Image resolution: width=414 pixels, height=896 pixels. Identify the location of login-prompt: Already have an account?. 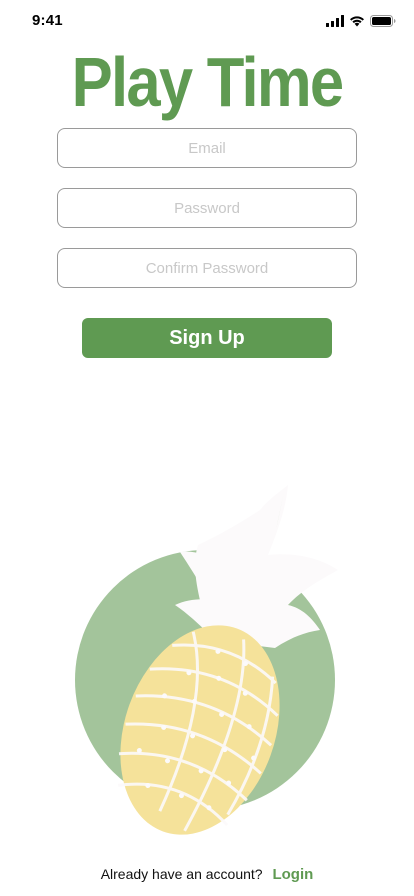
(181, 874).